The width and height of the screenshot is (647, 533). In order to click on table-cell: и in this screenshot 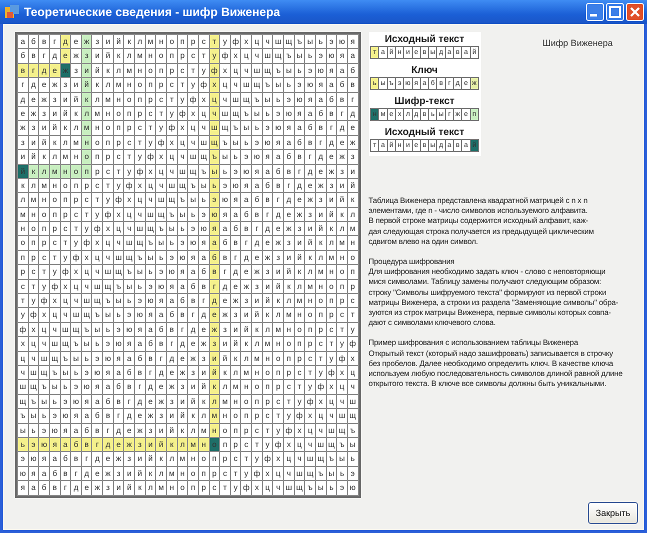, I will do `click(119, 487)`.